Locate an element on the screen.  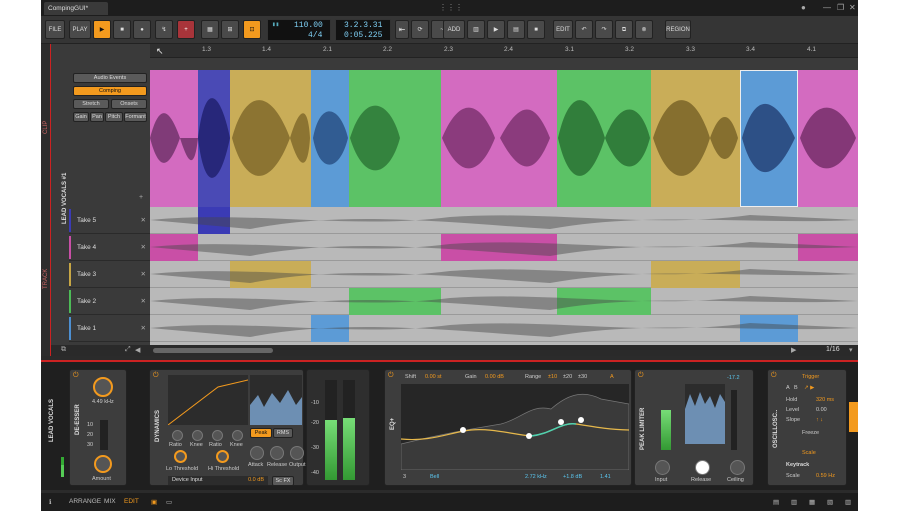
ceiling-knob is located at coordinates (737, 467).